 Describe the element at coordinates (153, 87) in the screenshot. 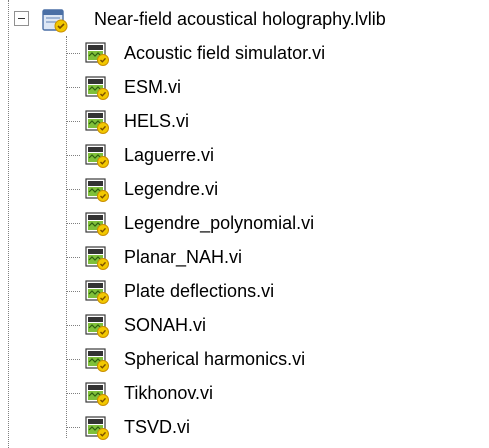

I see `vi-label: ESM.vi` at that location.